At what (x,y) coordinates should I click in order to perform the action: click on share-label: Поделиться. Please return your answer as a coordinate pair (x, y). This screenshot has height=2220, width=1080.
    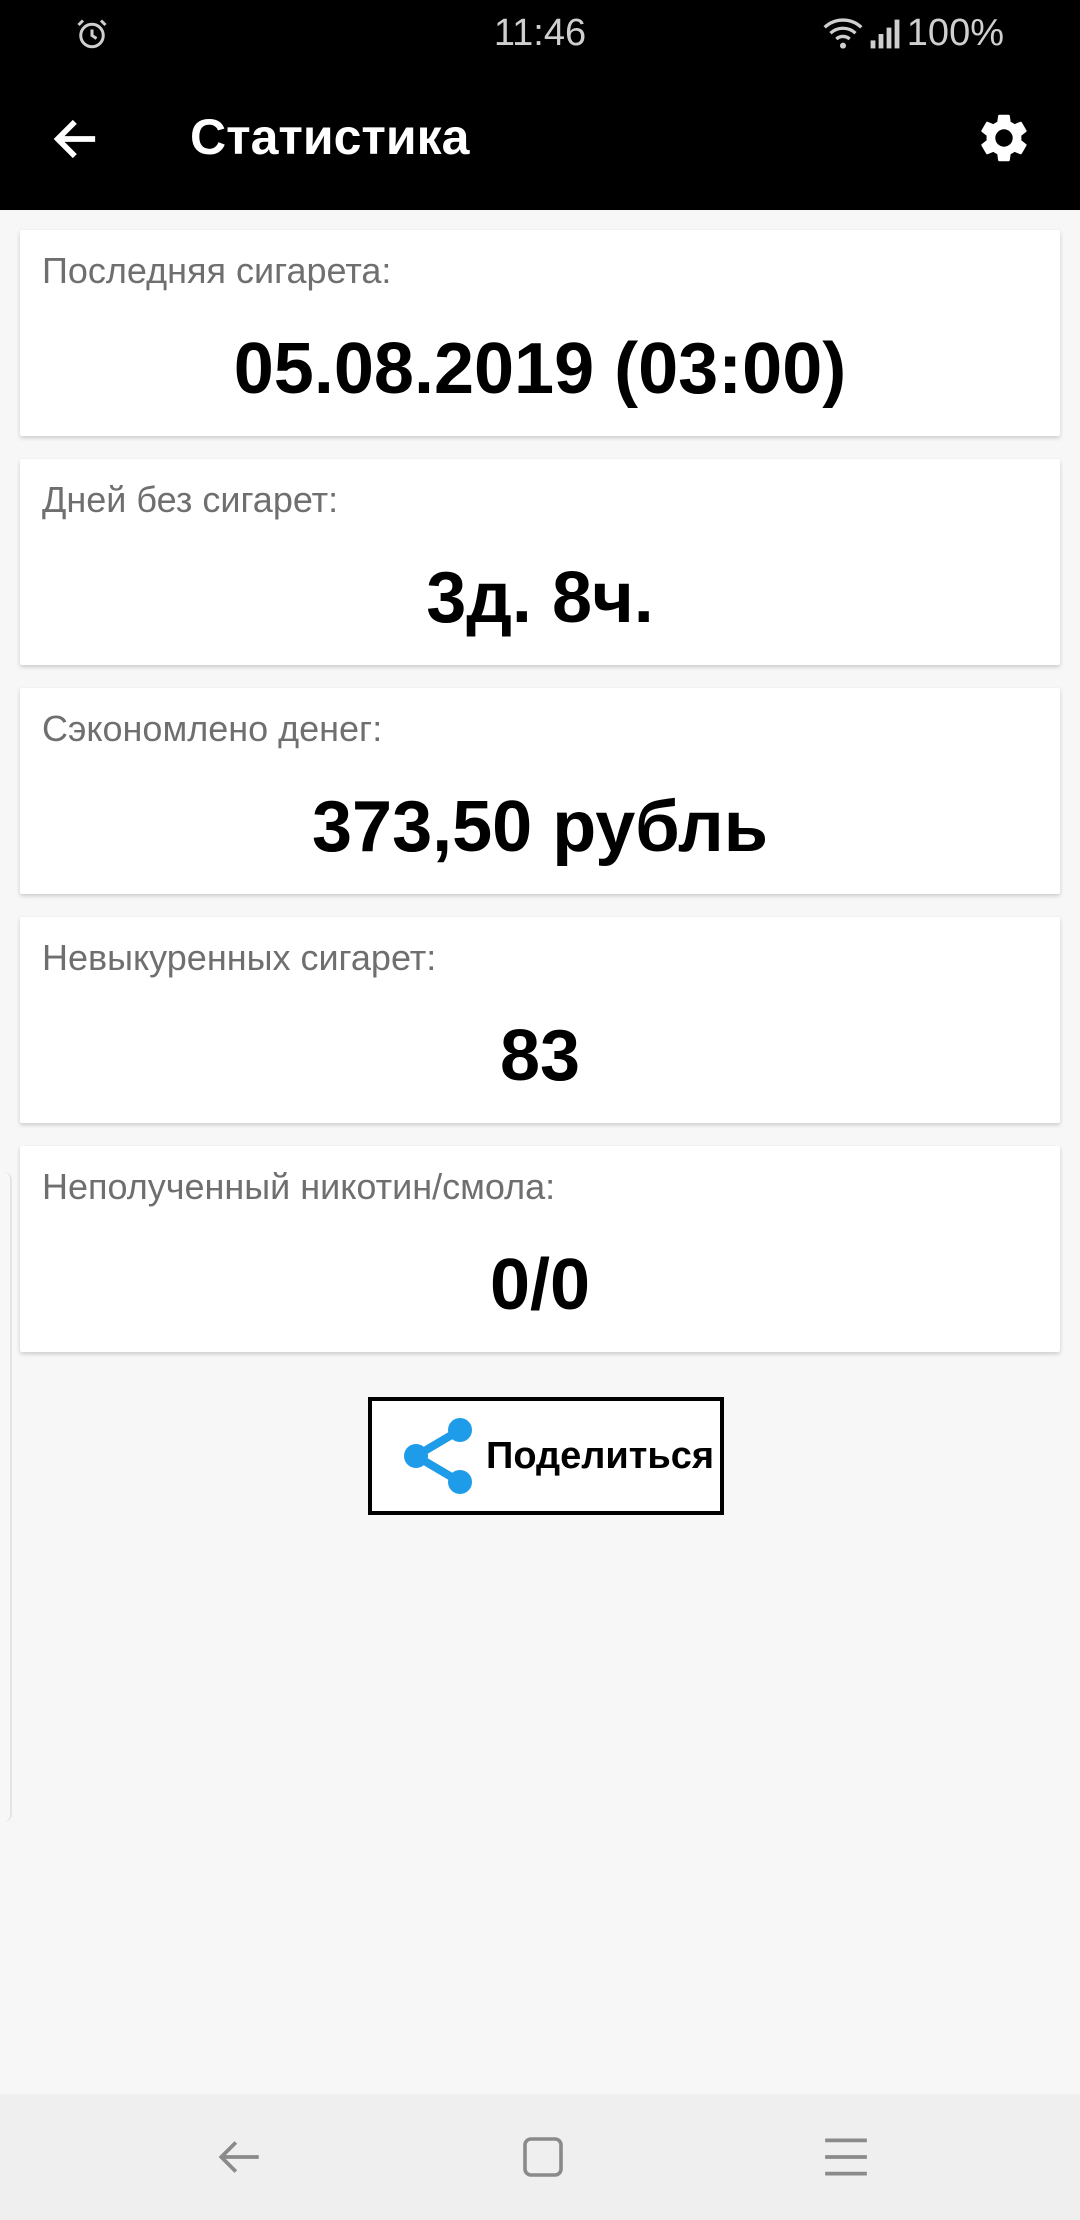
    Looking at the image, I should click on (600, 1455).